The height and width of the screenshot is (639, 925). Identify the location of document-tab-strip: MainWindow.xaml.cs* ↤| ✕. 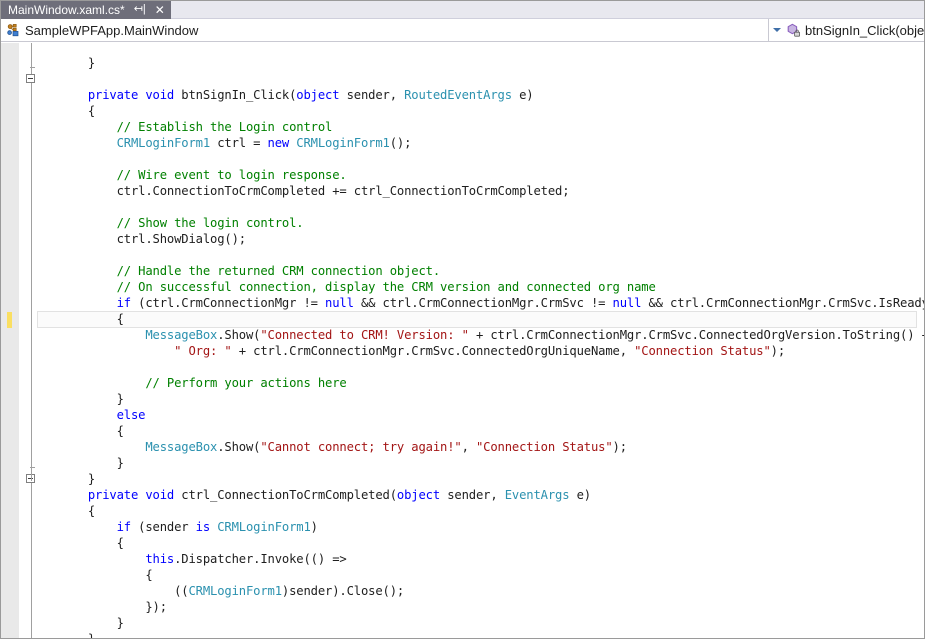
(462, 10).